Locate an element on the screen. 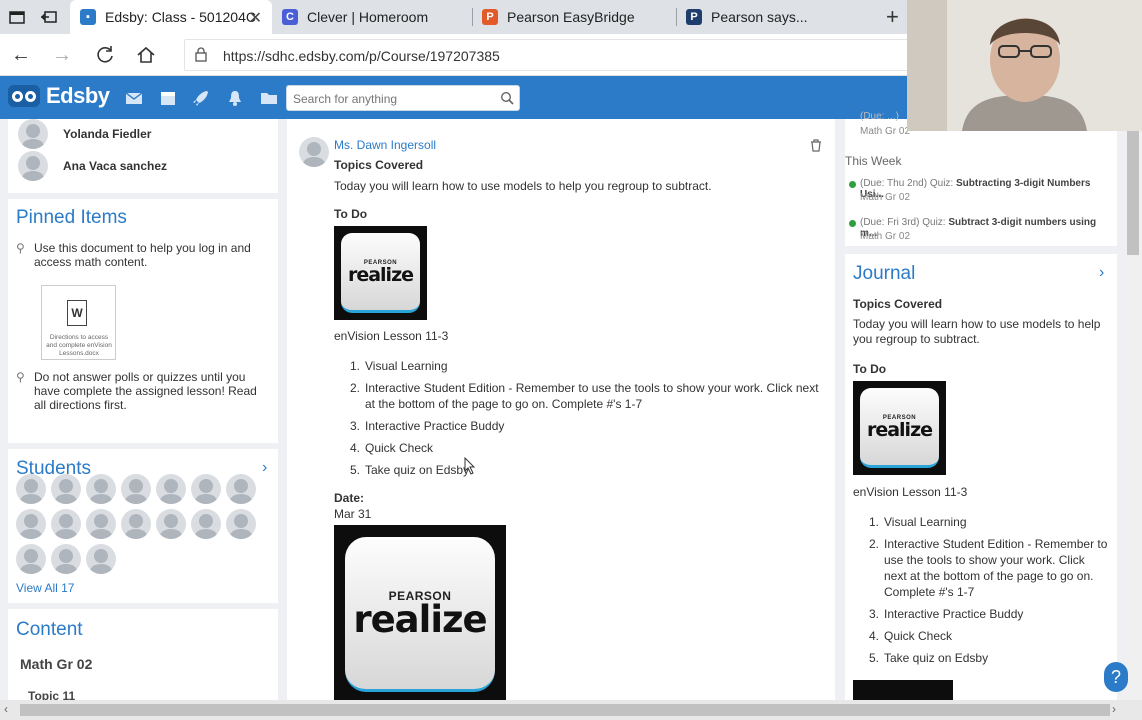 Image resolution: width=1142 pixels, height=720 pixels. author-avatar is located at coordinates (314, 152).